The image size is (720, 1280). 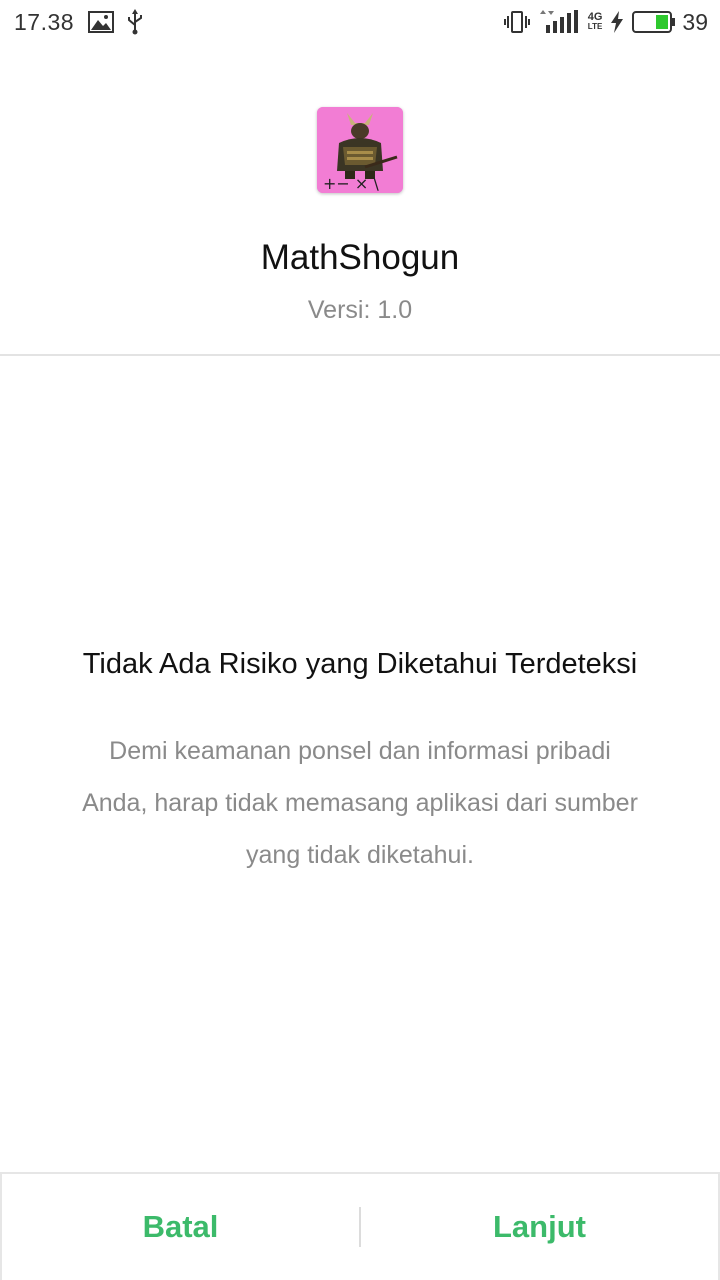 What do you see at coordinates (44, 21) in the screenshot?
I see `status-time: 17.38` at bounding box center [44, 21].